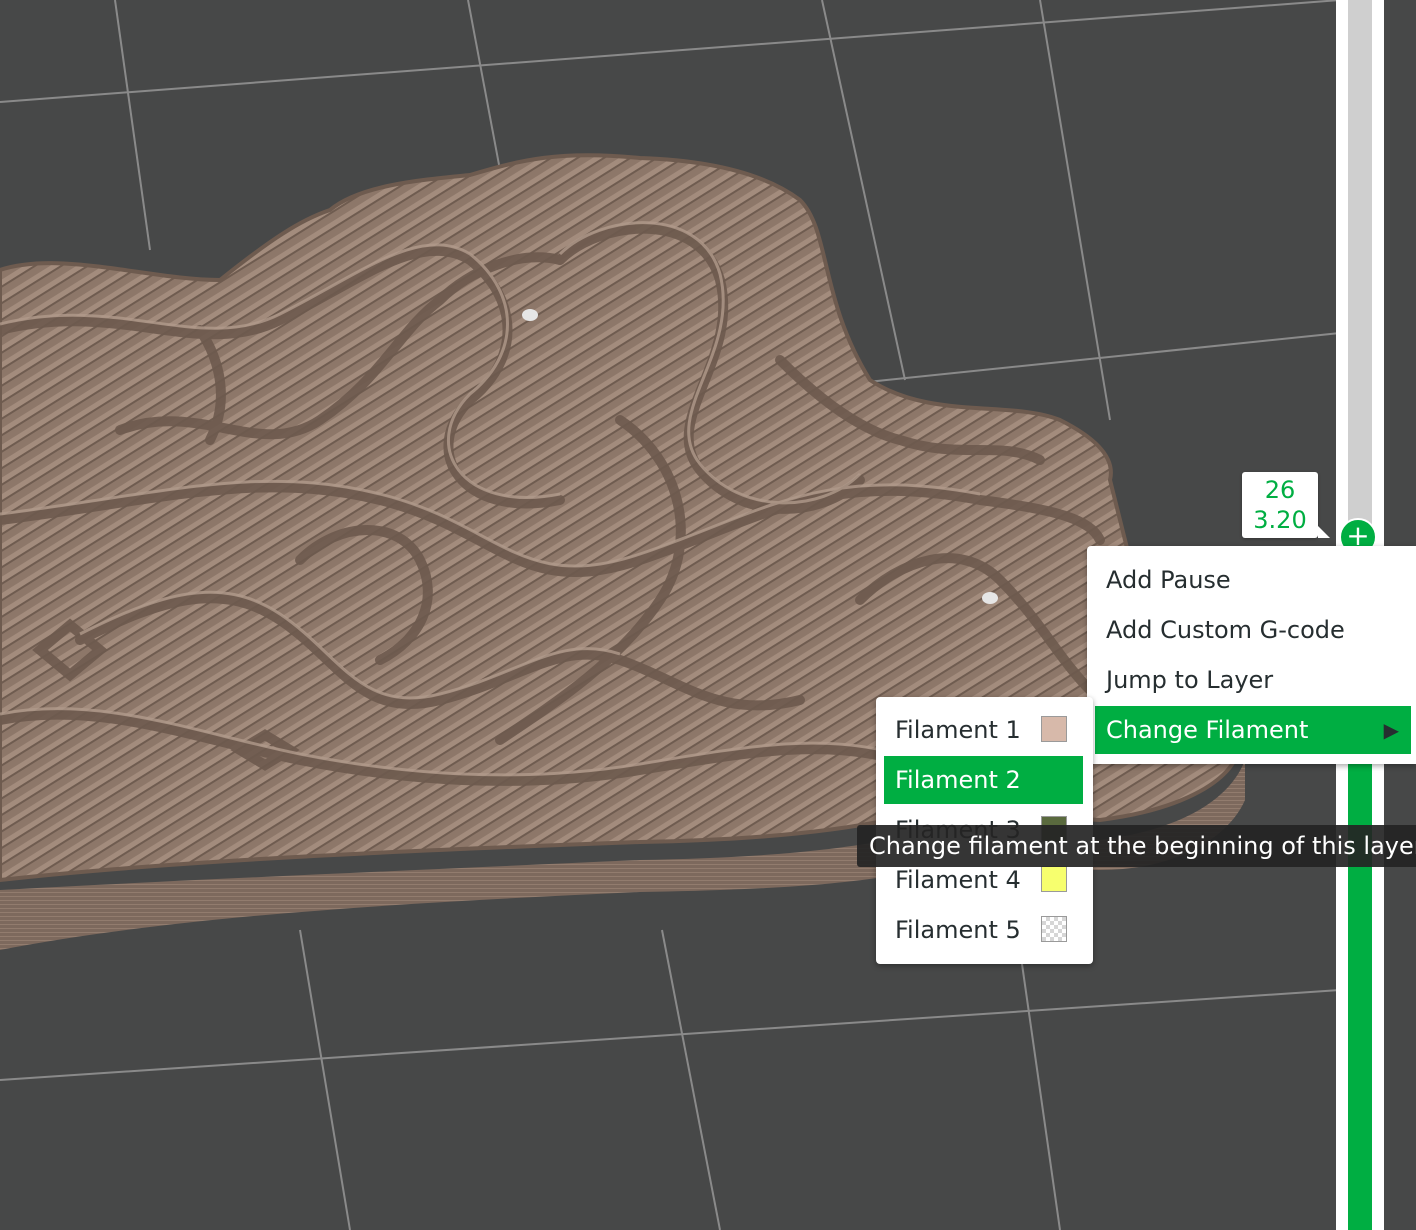  Describe the element at coordinates (1168, 580) in the screenshot. I see `menu-item-add-pause: Add Pause` at that location.